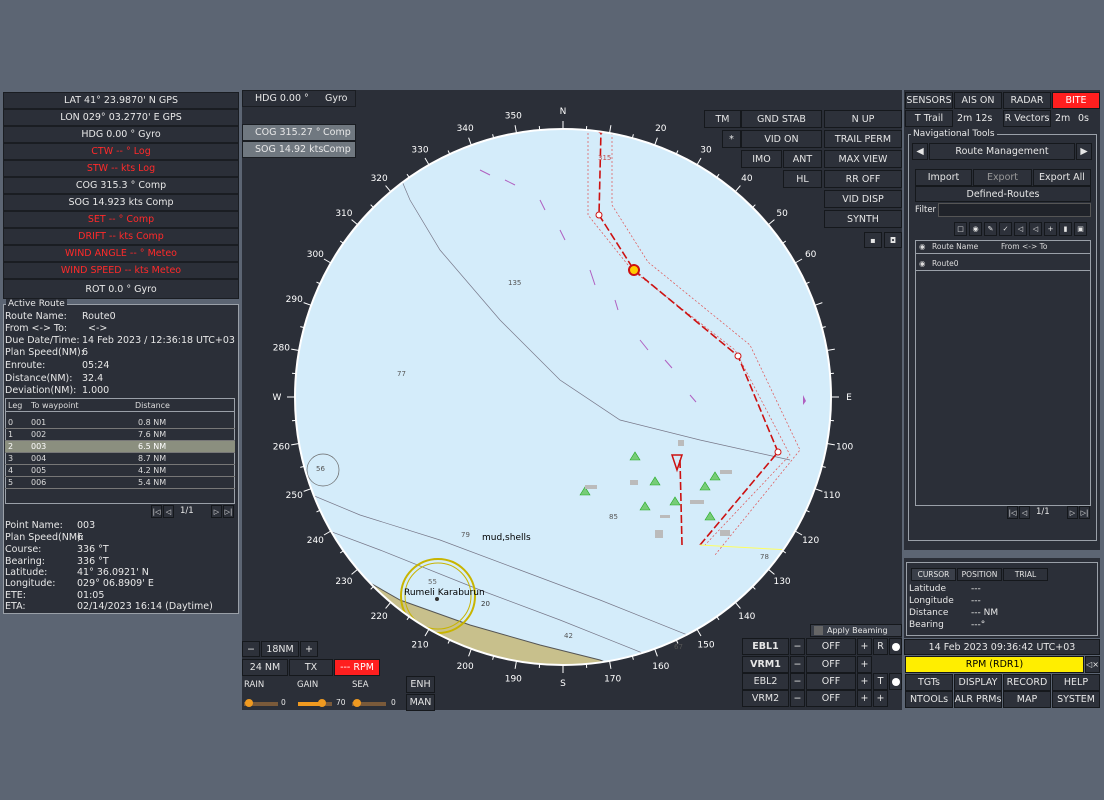 The image size is (1104, 800). Describe the element at coordinates (929, 699) in the screenshot. I see `ntools-menu-button: NTOOLs` at that location.